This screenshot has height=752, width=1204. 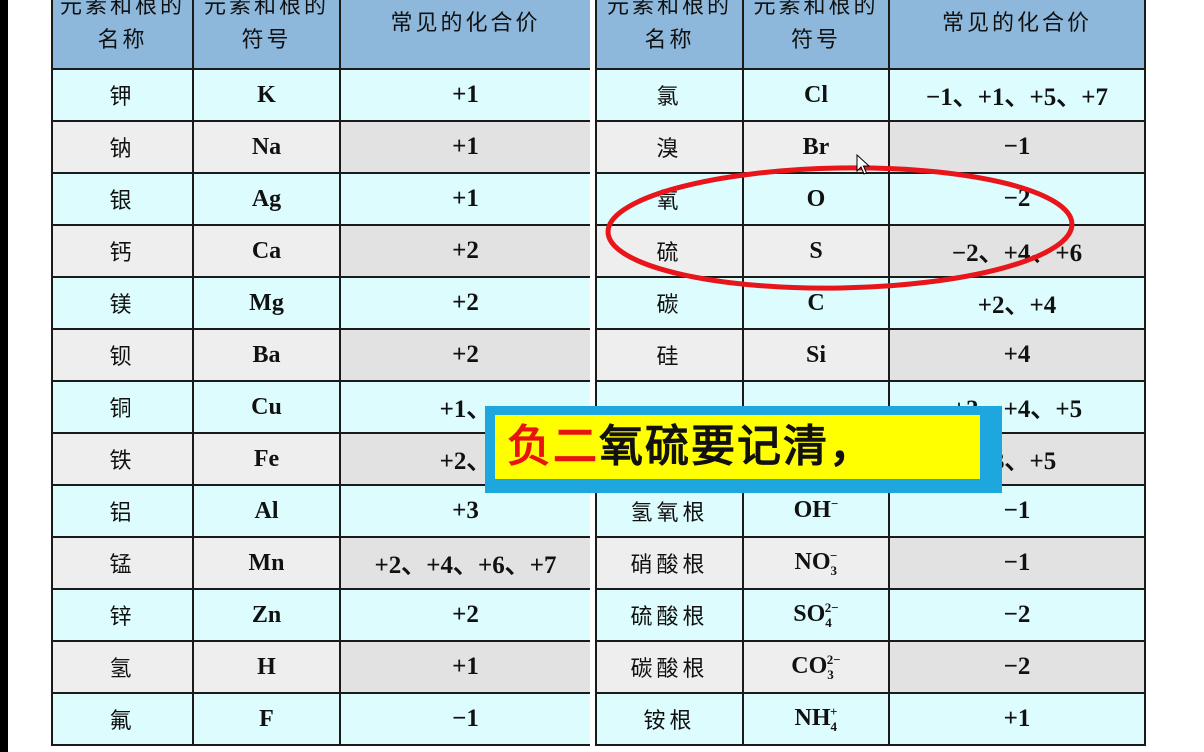 What do you see at coordinates (122, 407) in the screenshot?
I see `cell-name: 铜` at bounding box center [122, 407].